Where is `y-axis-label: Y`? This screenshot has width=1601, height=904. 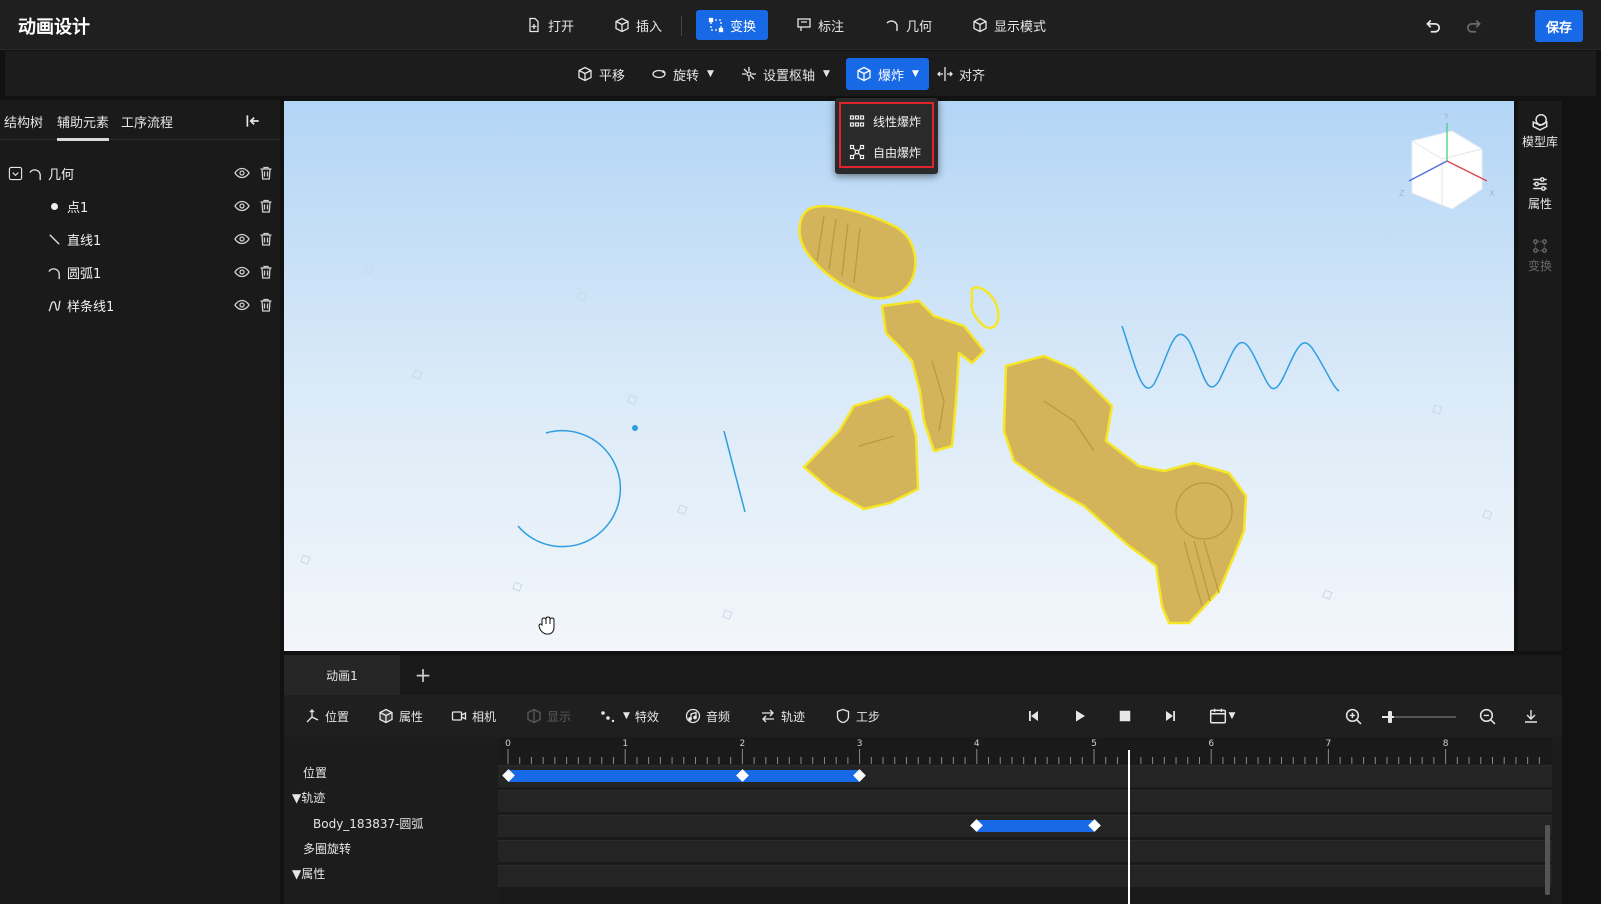
y-axis-label: Y is located at coordinates (1446, 116).